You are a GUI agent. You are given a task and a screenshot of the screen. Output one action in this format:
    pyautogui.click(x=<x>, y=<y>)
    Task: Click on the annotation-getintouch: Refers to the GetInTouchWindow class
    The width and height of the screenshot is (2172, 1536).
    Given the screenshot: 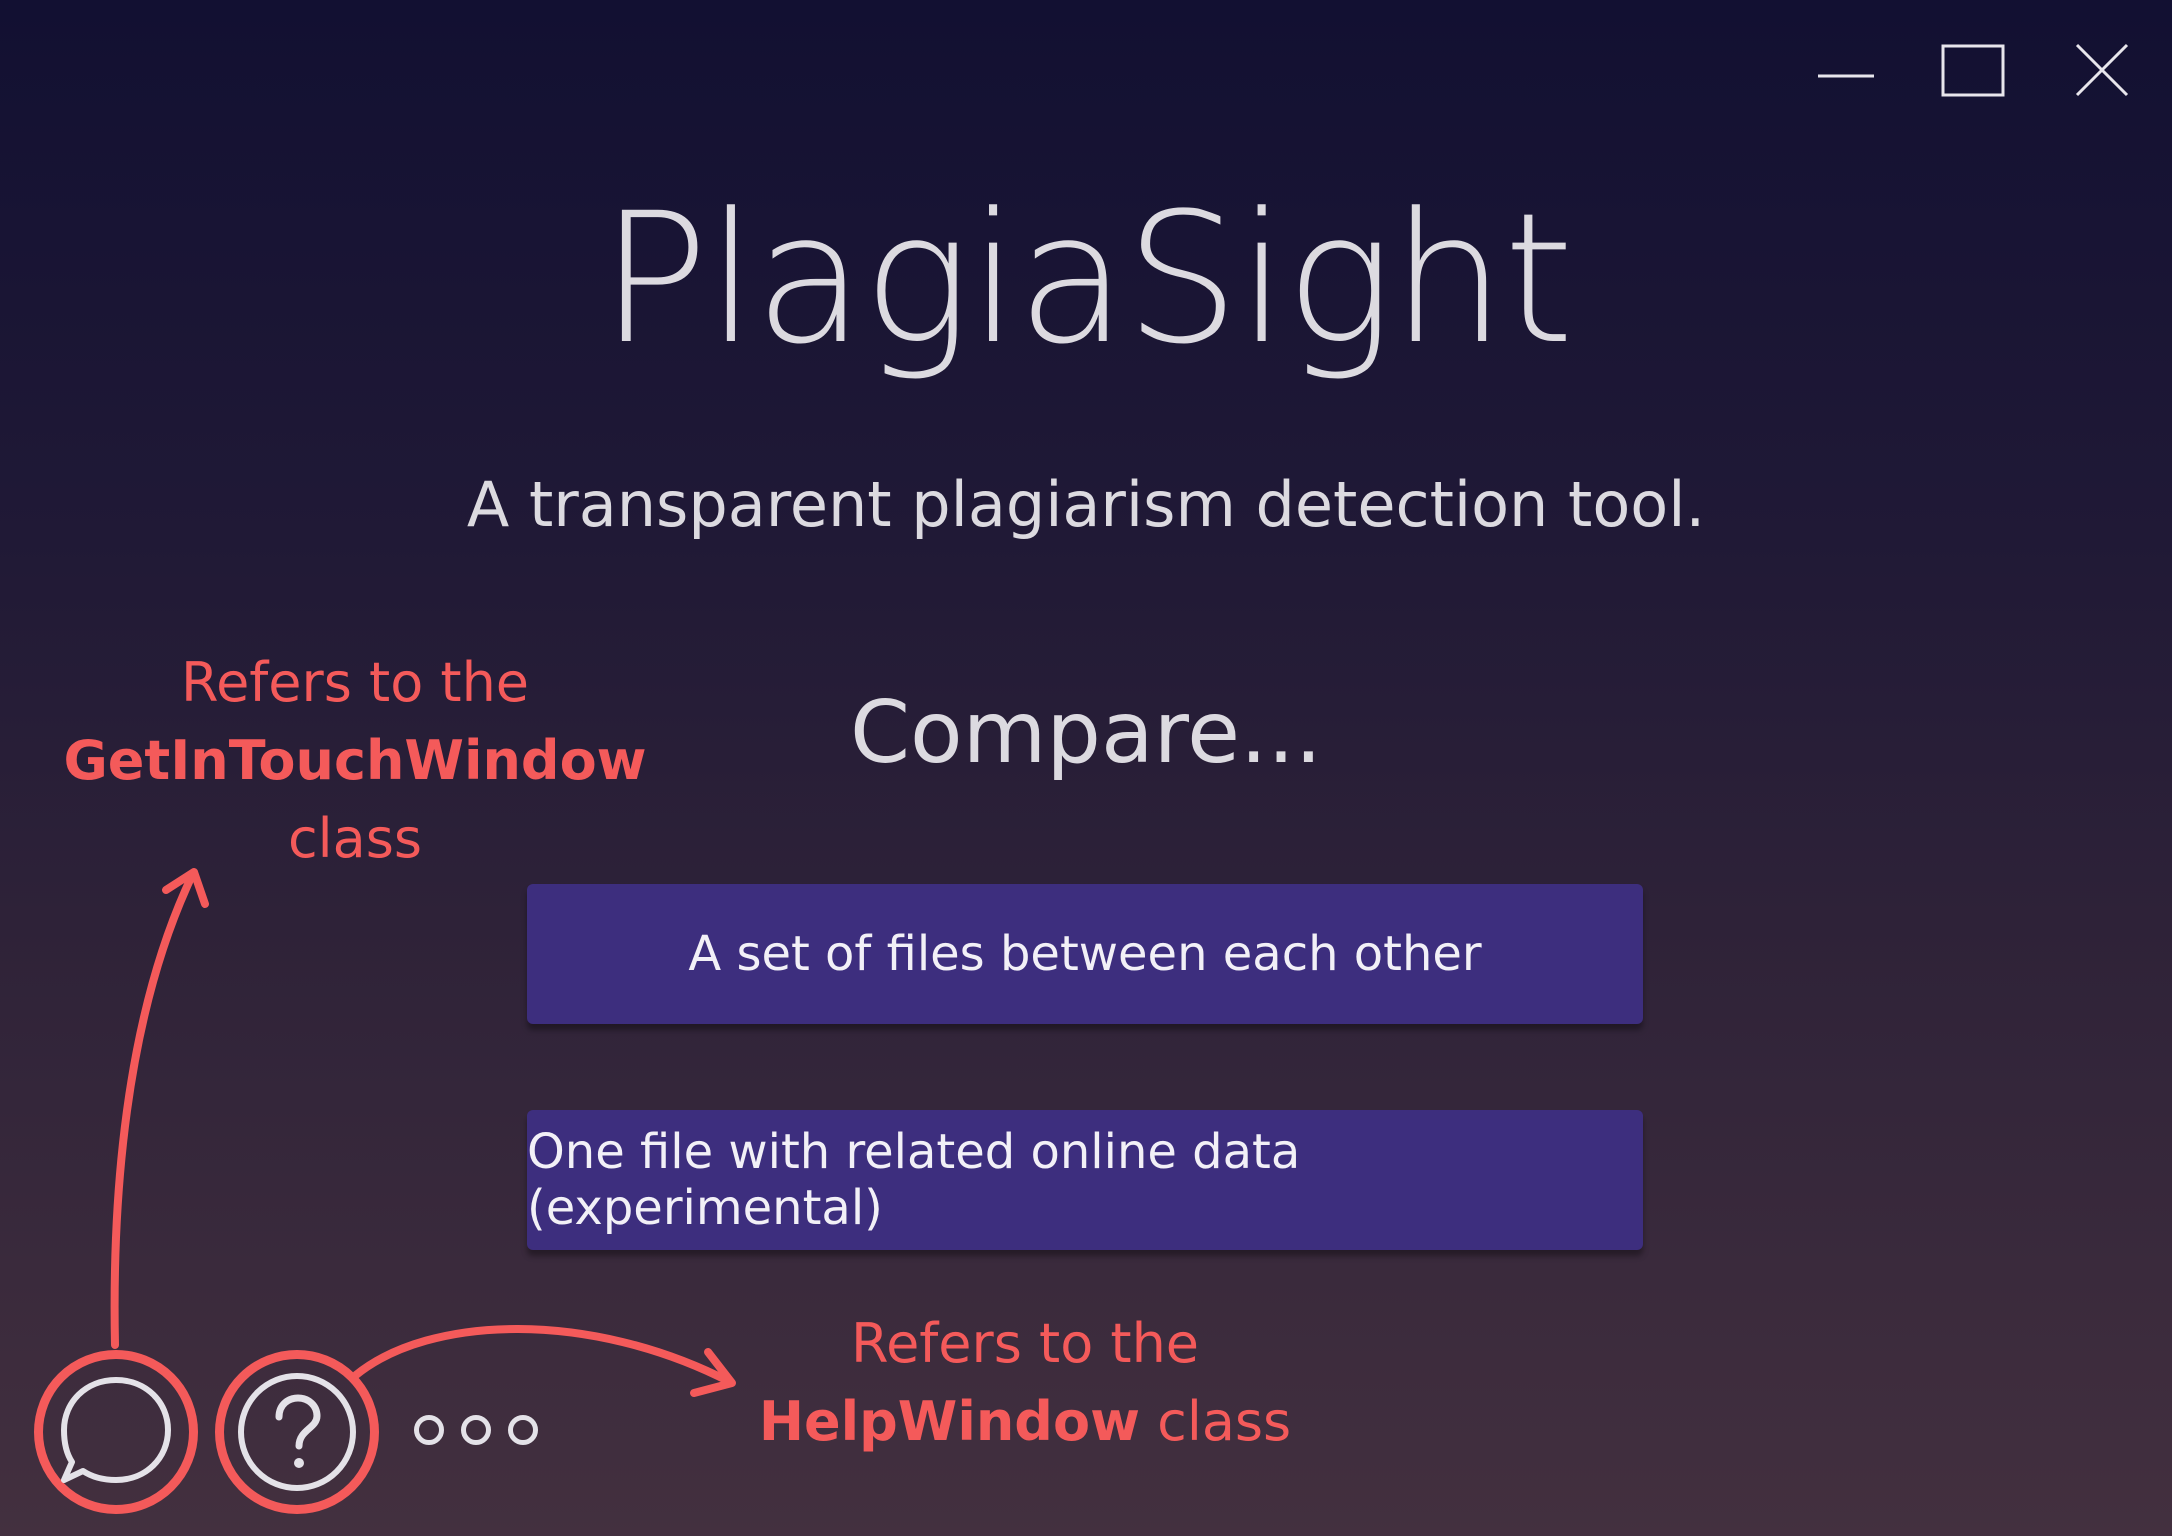 What is the action you would take?
    pyautogui.click(x=355, y=760)
    